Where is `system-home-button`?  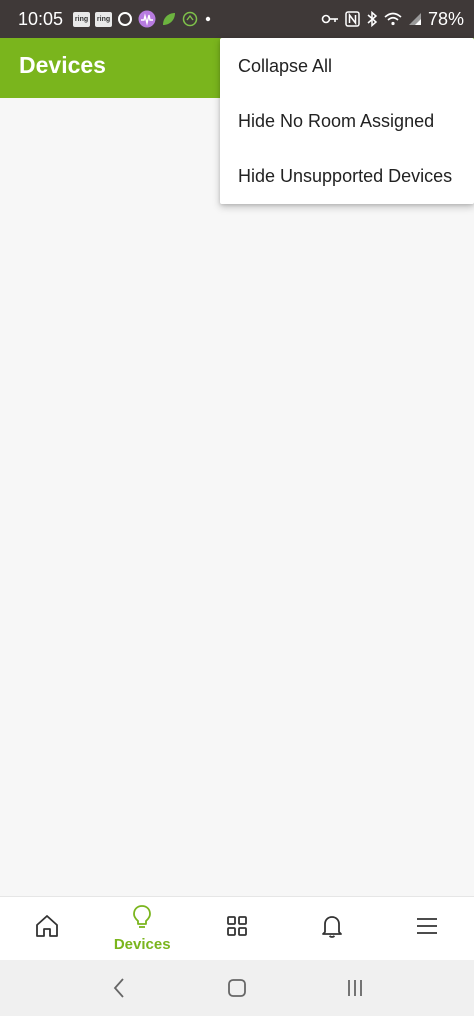 system-home-button is located at coordinates (237, 988).